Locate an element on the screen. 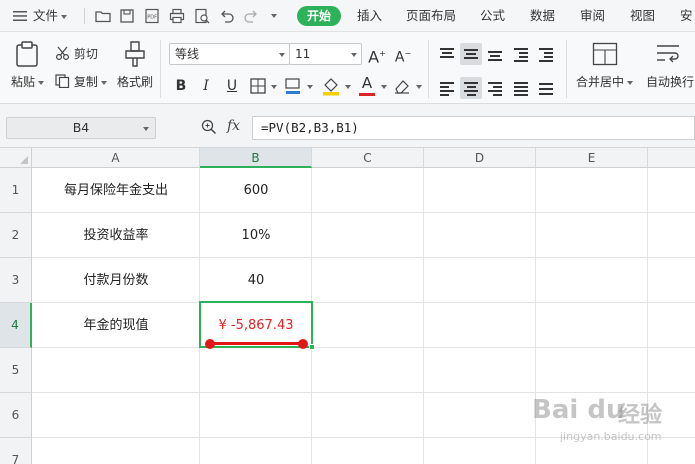  font-name-select: 等线 is located at coordinates (229, 54).